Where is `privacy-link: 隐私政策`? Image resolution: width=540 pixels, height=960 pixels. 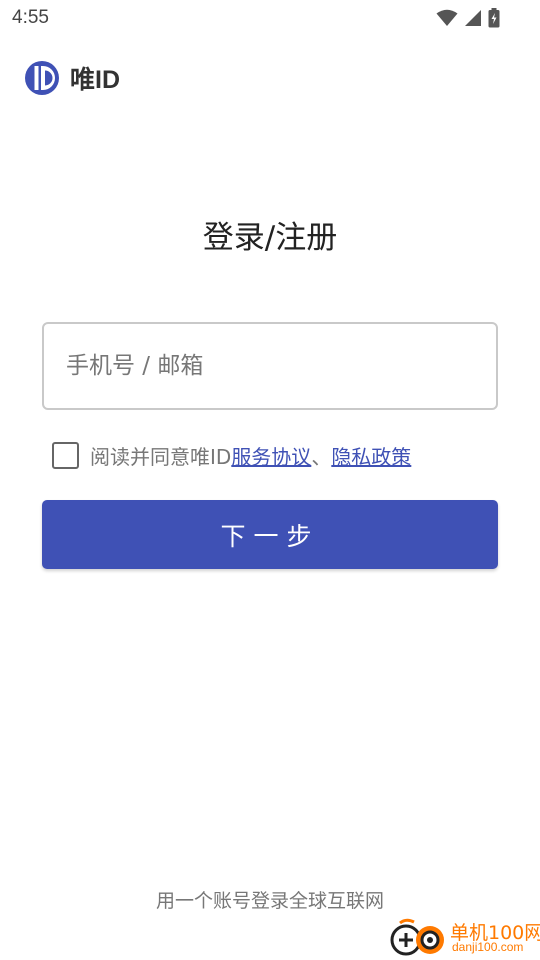
privacy-link: 隐私政策 is located at coordinates (371, 455).